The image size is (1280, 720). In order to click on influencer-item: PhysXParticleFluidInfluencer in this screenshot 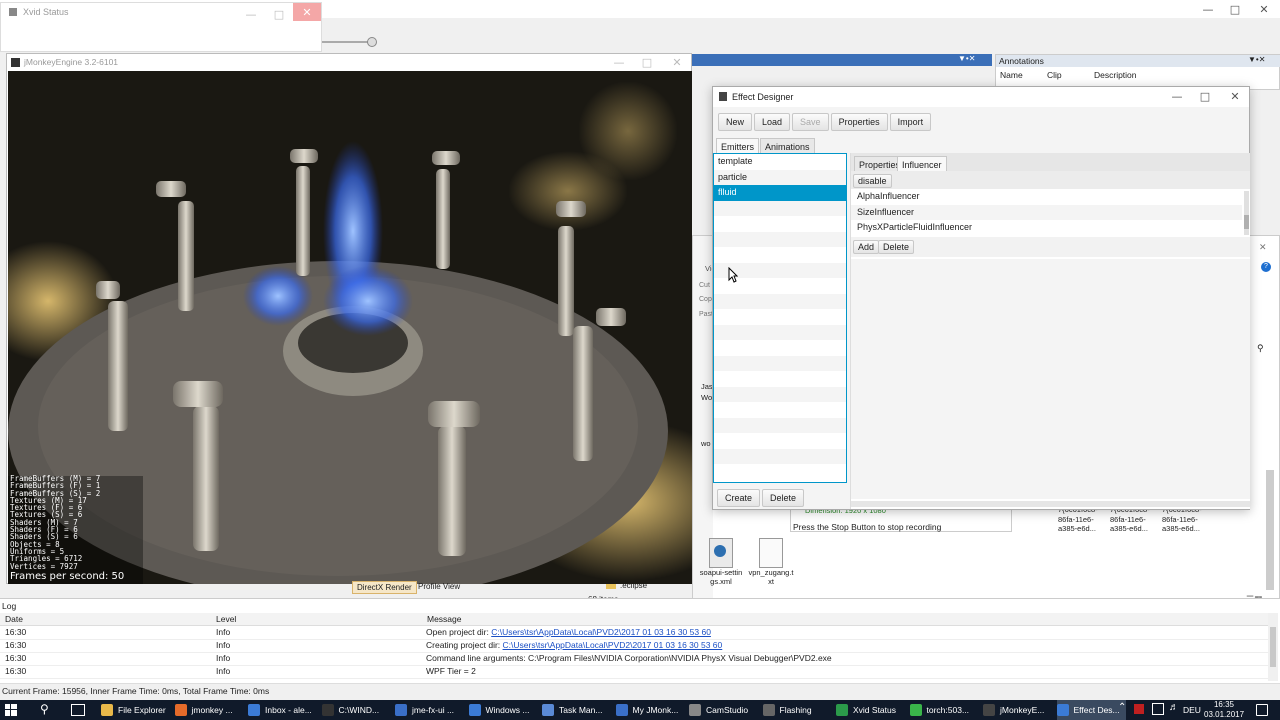, I will do `click(1046, 228)`.